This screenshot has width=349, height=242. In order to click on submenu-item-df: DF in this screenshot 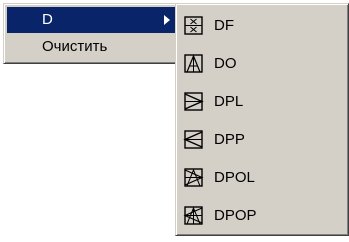, I will do `click(262, 26)`.